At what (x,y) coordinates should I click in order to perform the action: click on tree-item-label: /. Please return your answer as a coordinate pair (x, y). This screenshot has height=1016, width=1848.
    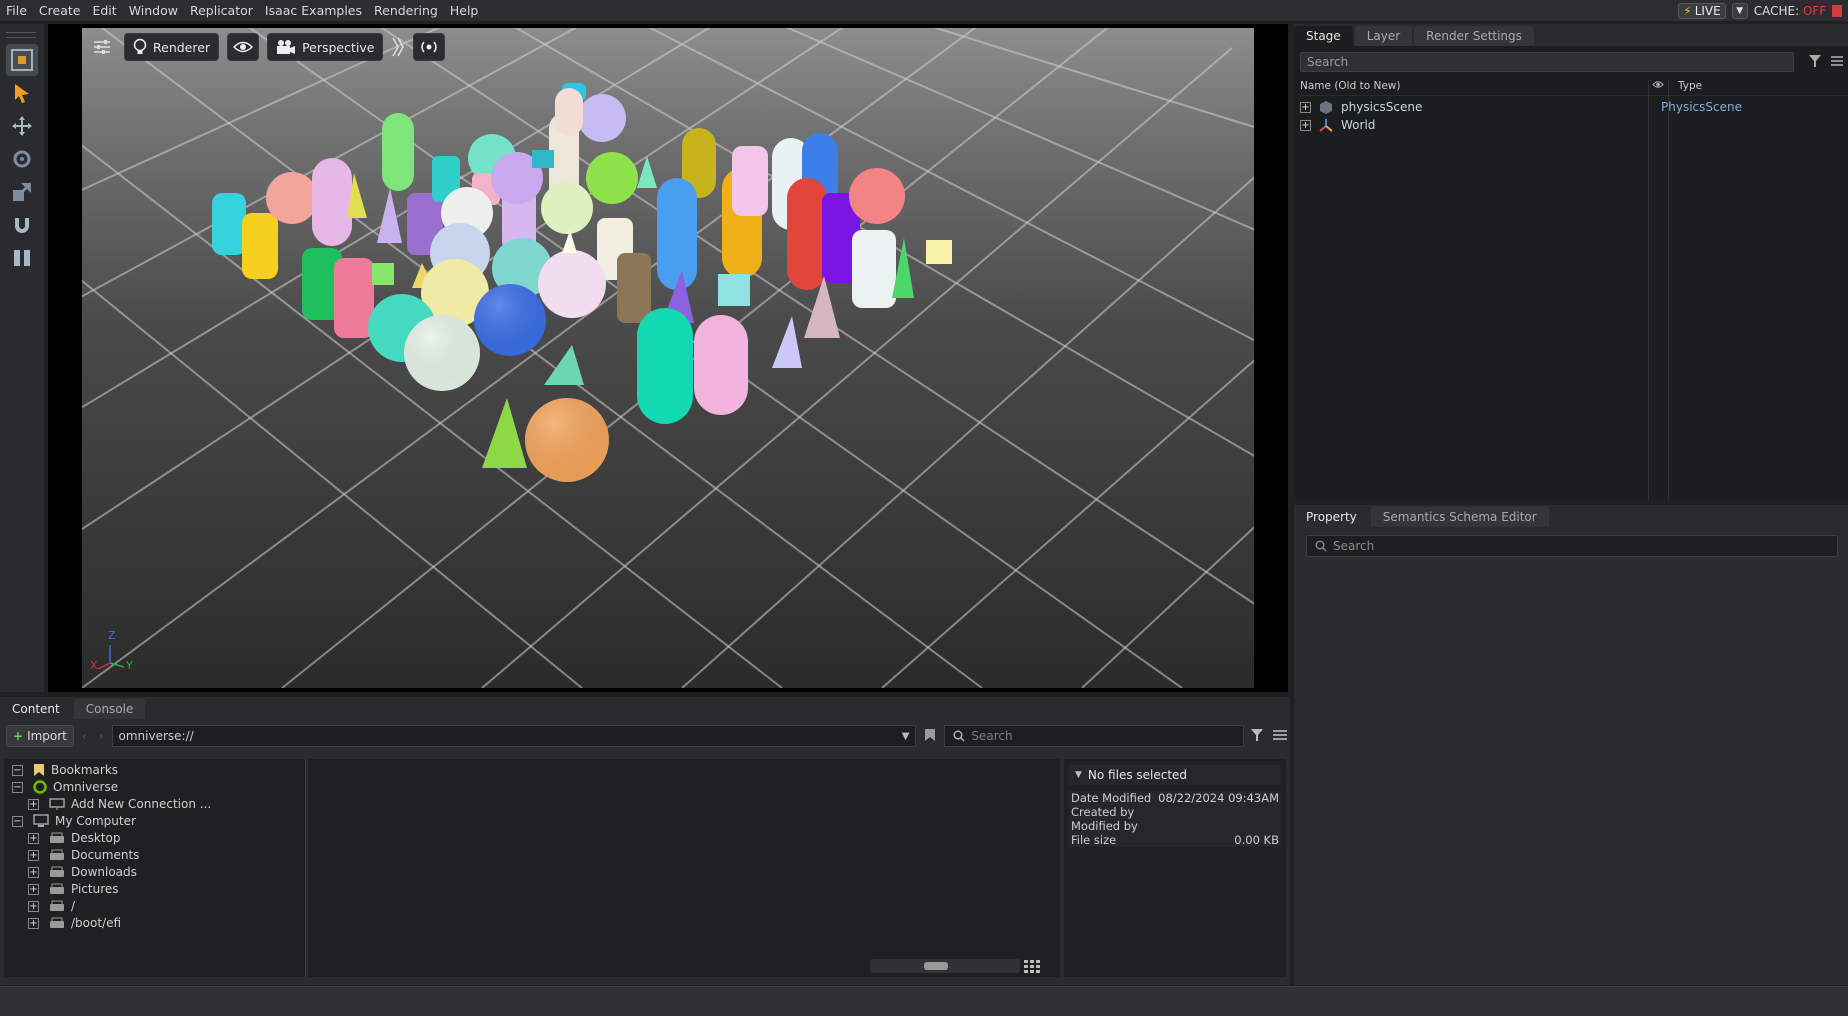
    Looking at the image, I should click on (73, 906).